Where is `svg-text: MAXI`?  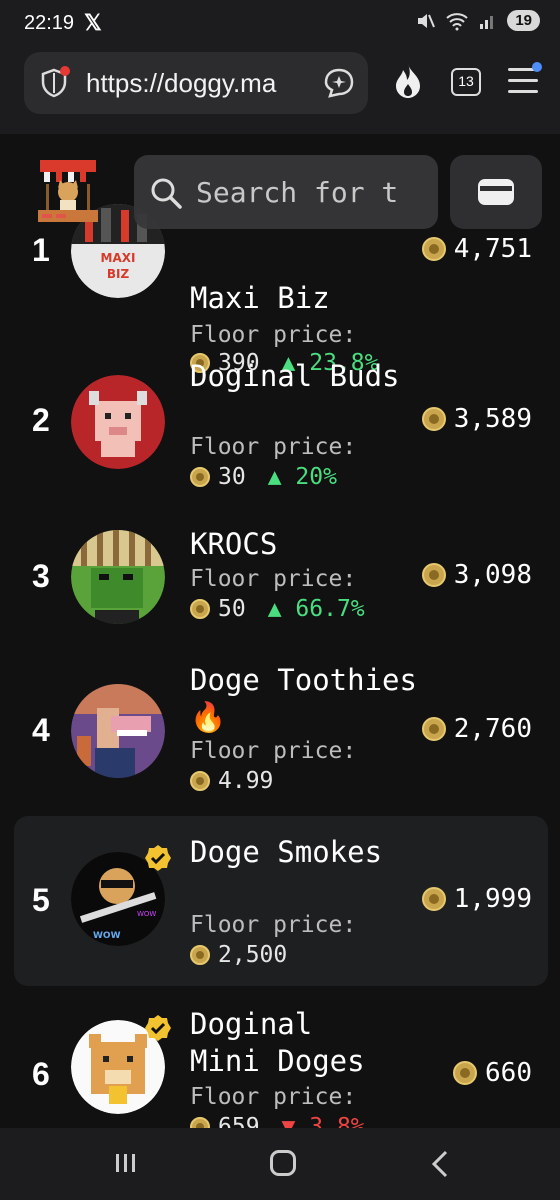
svg-text: MAXI is located at coordinates (118, 258).